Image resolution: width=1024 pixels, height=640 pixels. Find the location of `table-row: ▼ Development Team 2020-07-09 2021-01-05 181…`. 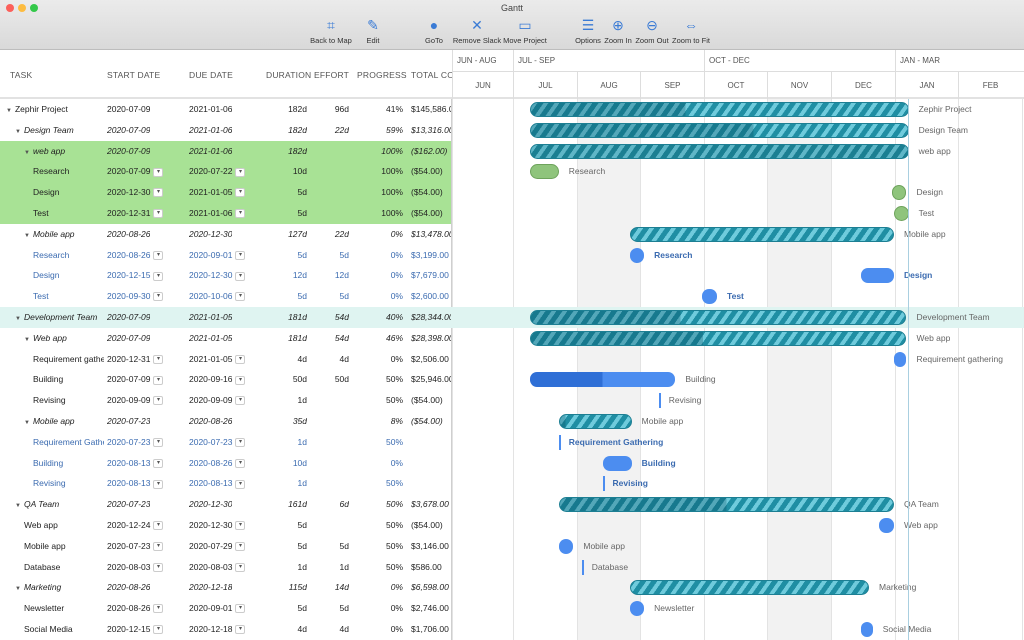

table-row: ▼ Development Team 2020-07-09 2021-01-05 181… is located at coordinates (512, 317).